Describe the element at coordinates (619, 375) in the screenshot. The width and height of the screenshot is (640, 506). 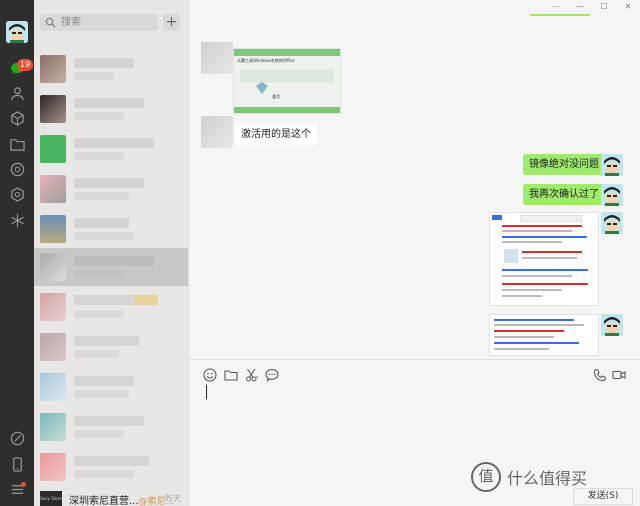
I see `video-call-icon` at that location.